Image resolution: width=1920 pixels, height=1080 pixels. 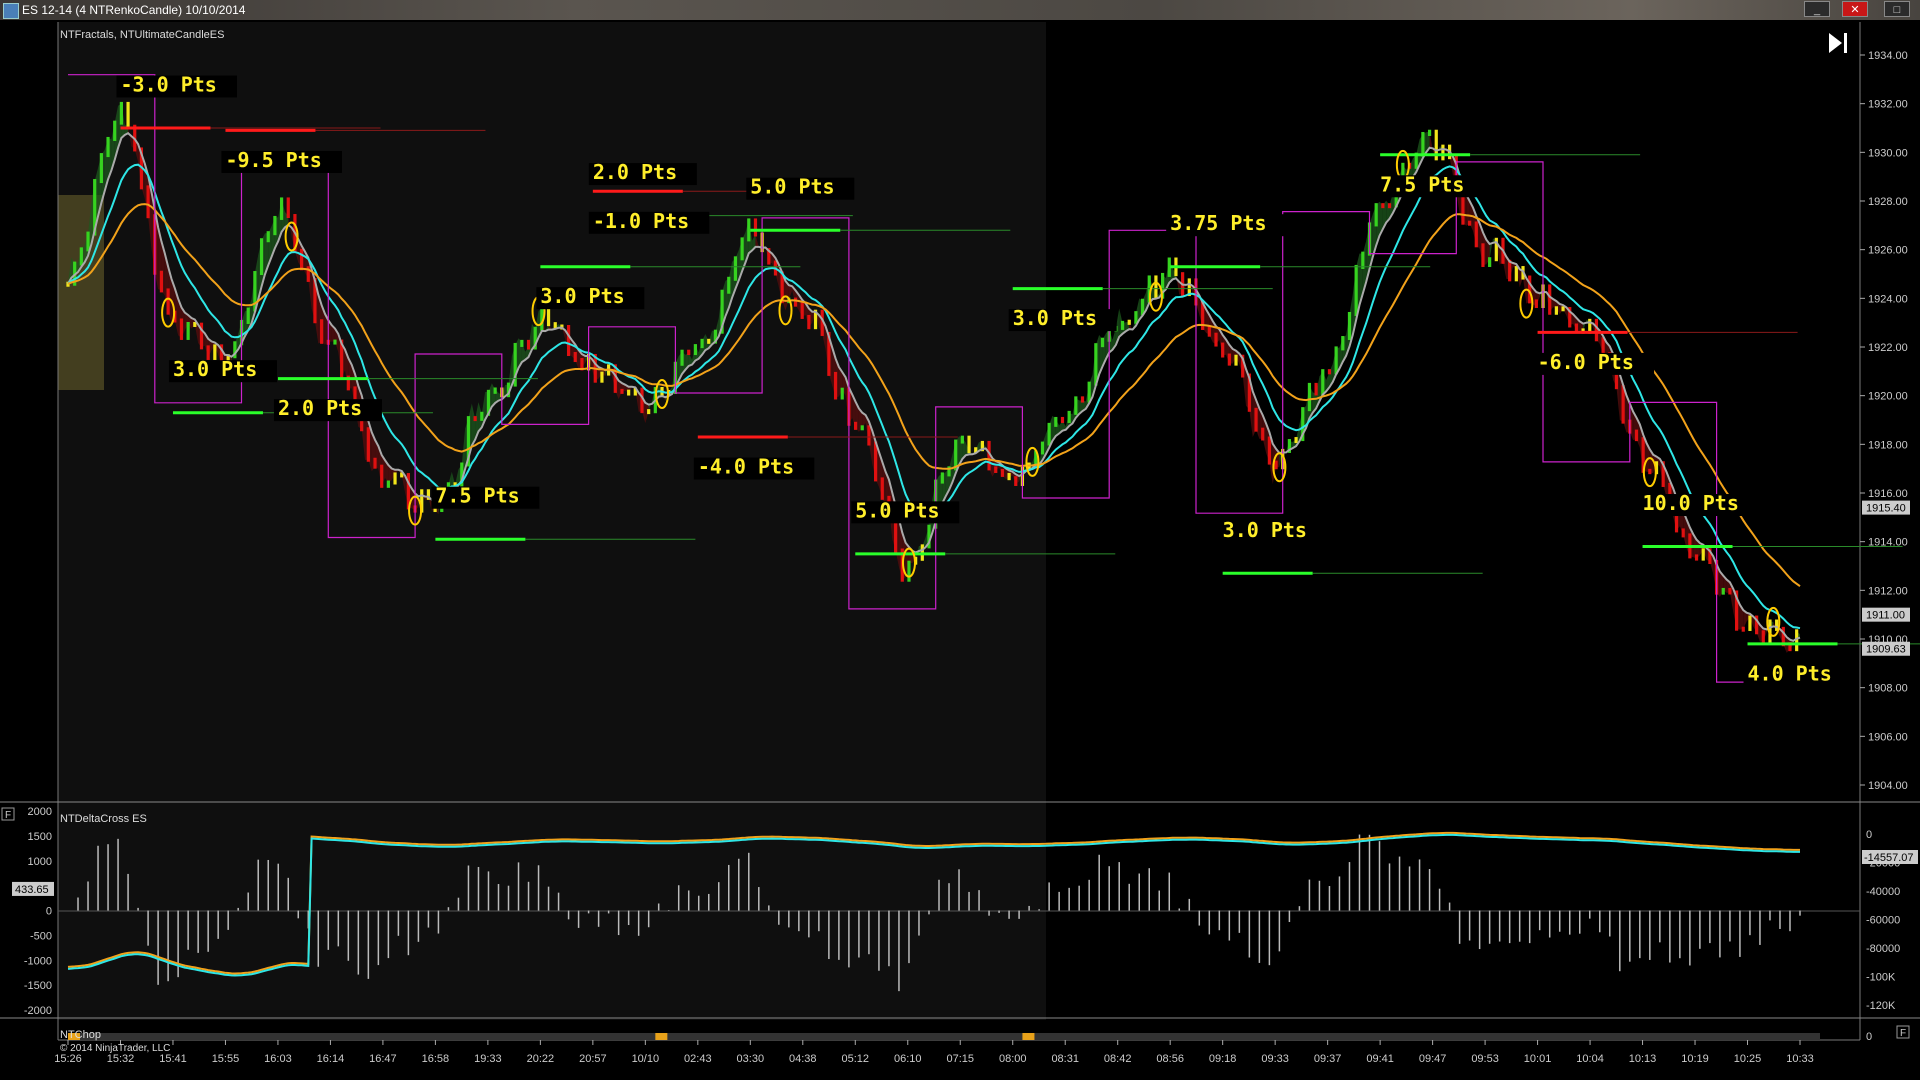 What do you see at coordinates (32, 890) in the screenshot?
I see `delta-left-marker: 433.65` at bounding box center [32, 890].